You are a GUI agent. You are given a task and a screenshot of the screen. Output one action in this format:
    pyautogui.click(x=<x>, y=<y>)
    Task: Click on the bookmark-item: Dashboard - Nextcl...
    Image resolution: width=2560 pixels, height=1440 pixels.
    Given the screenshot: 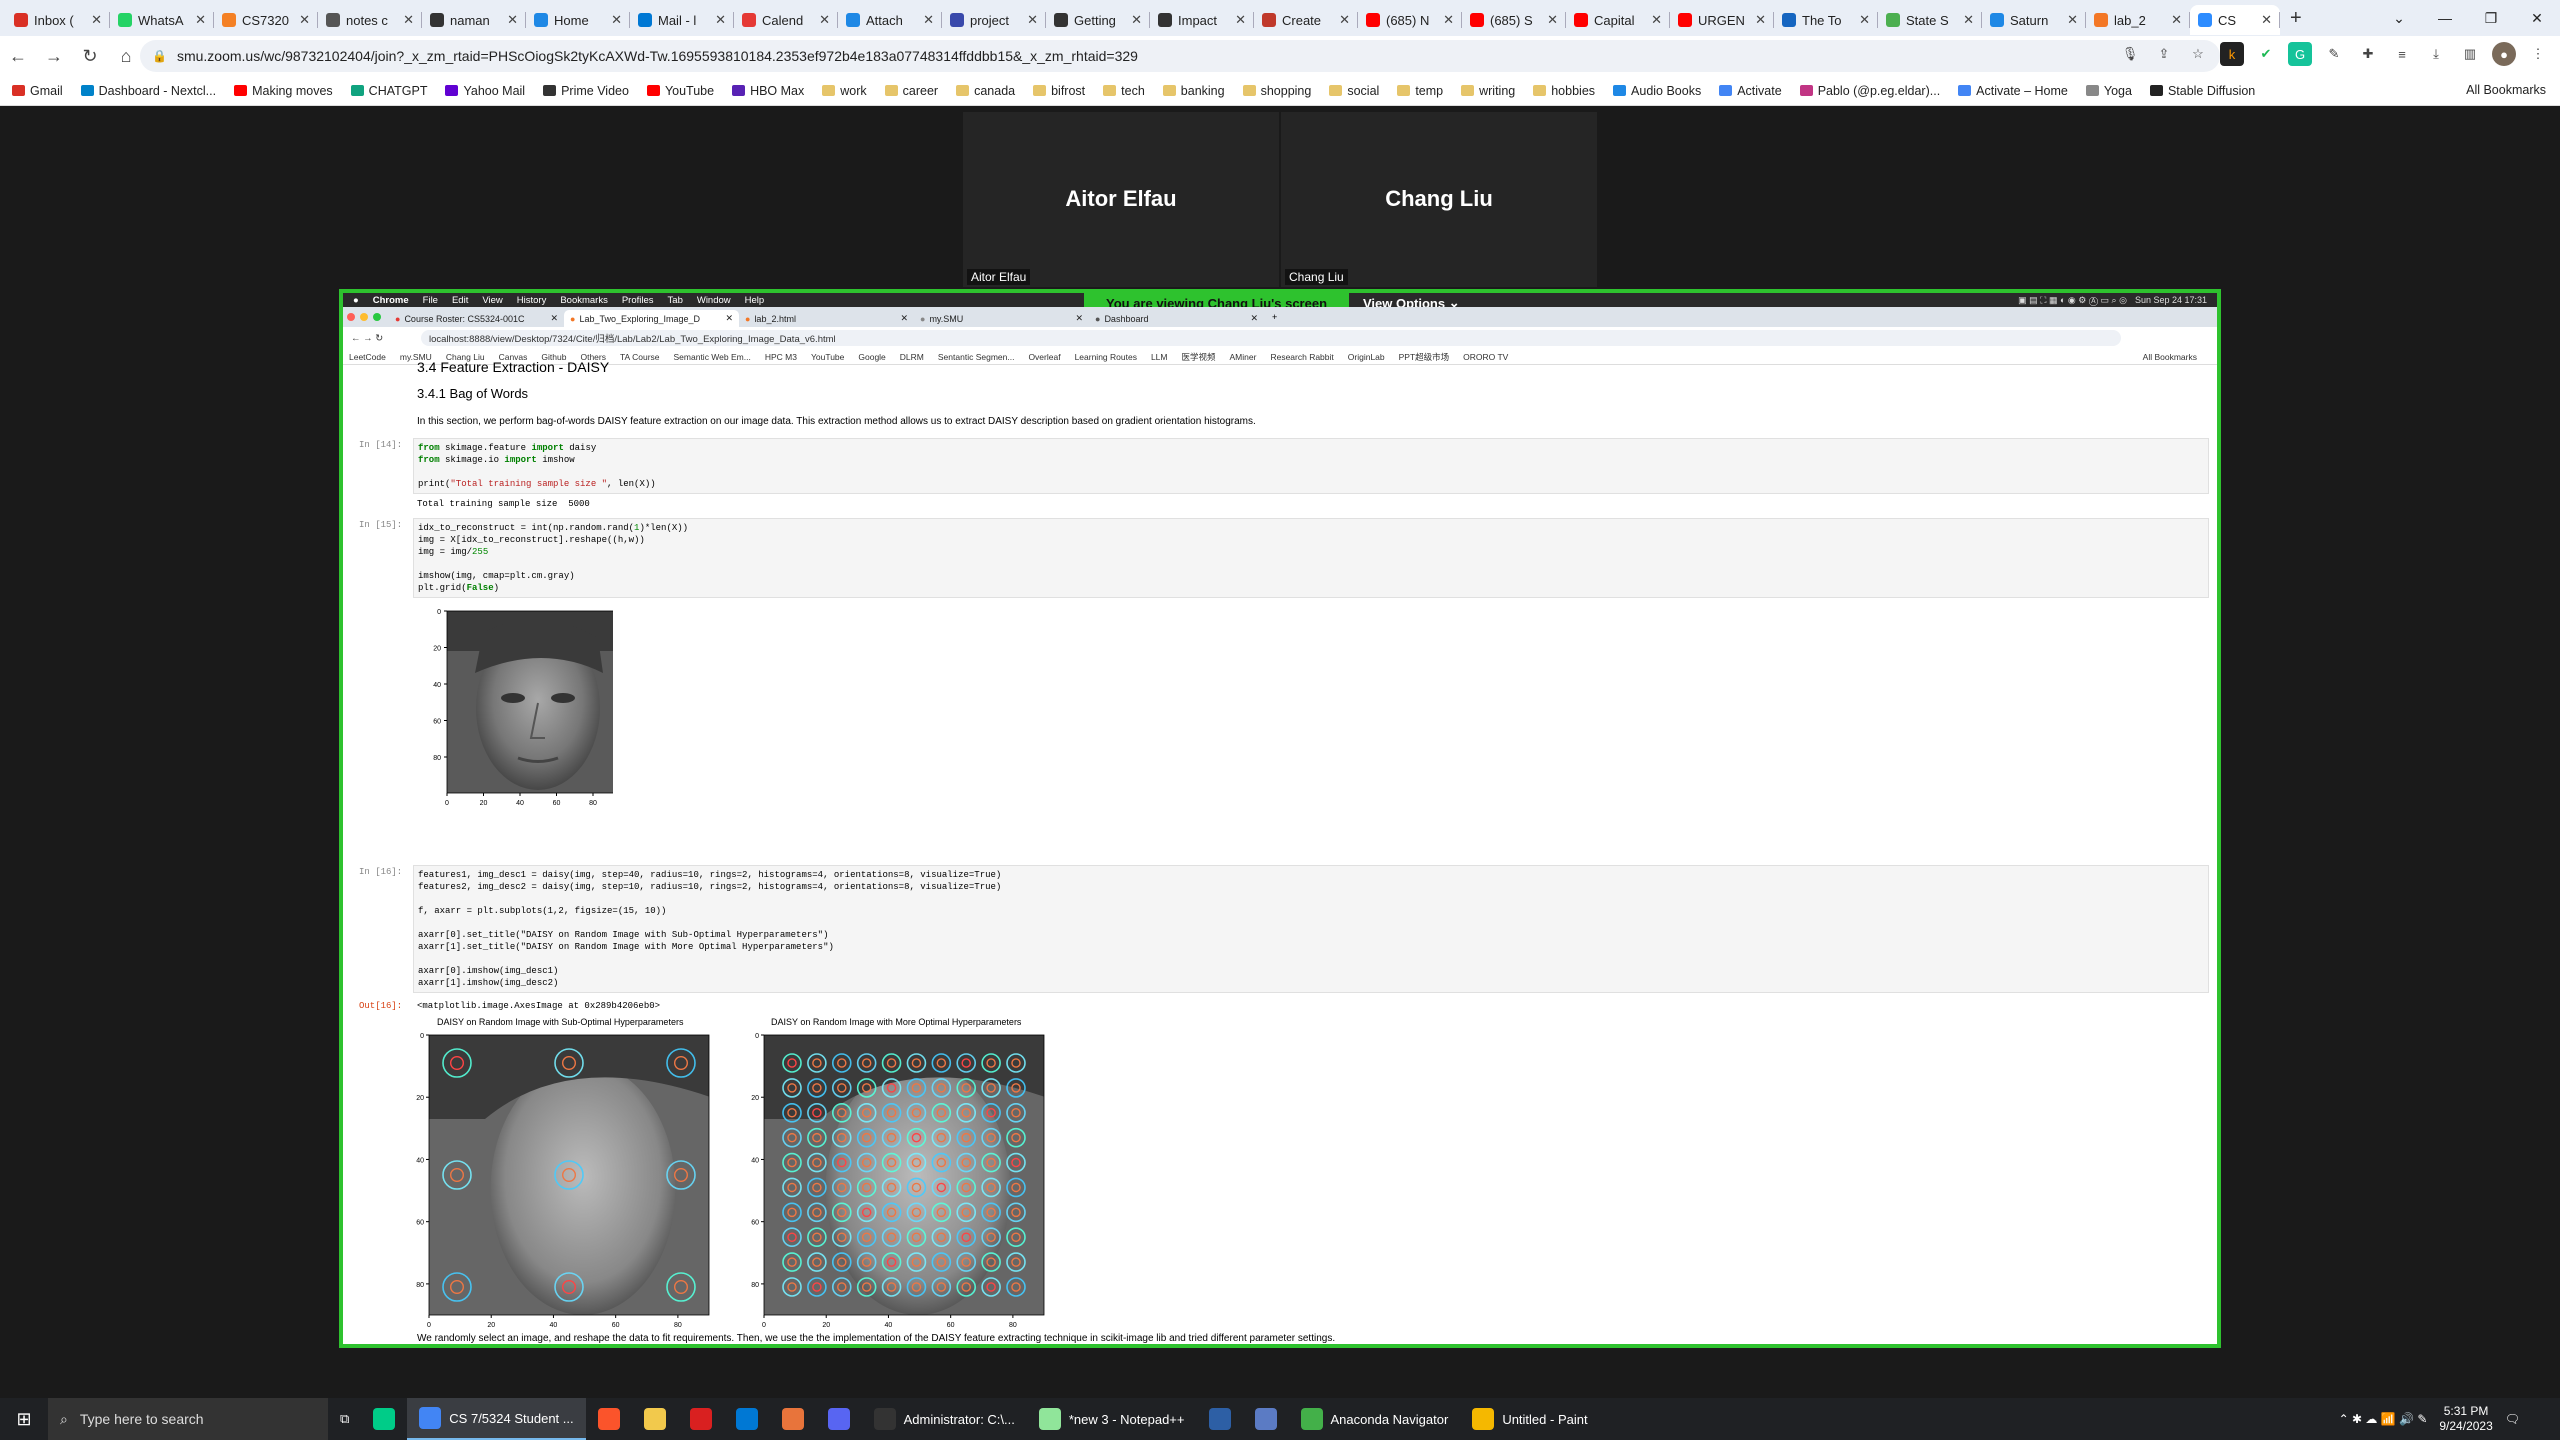 What is the action you would take?
    pyautogui.click(x=148, y=91)
    